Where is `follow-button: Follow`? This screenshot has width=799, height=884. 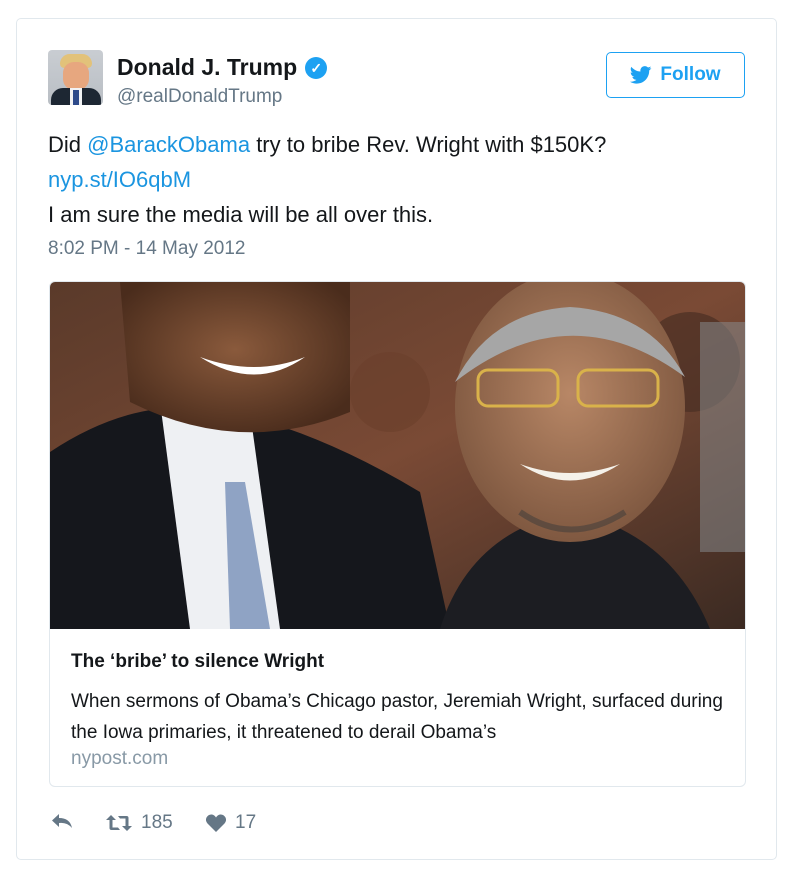
follow-button: Follow is located at coordinates (675, 75).